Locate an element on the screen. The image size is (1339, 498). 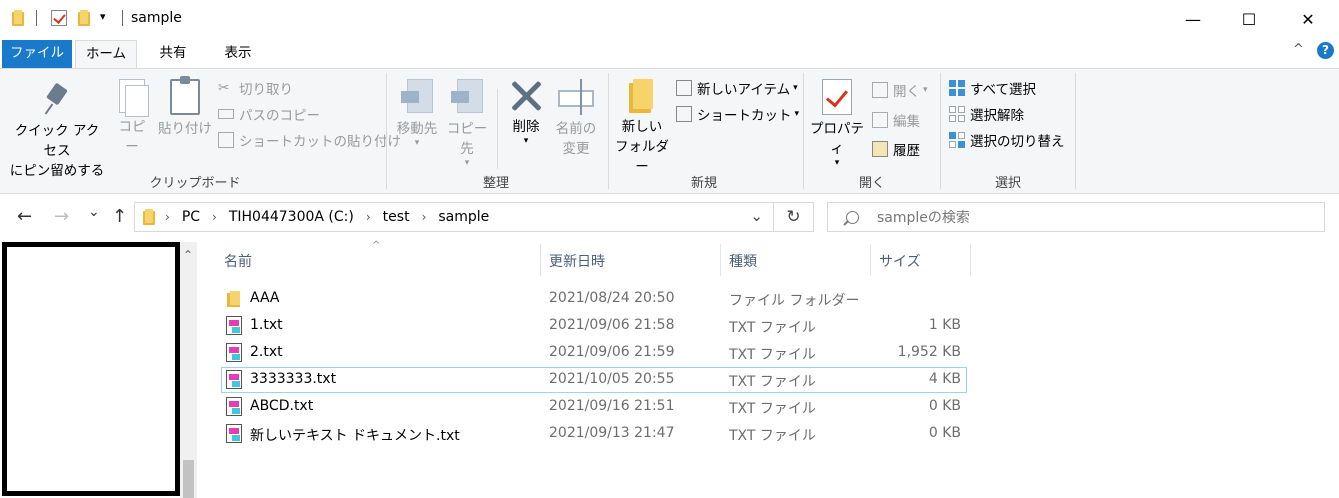
shortcut-button: ショートカット ▾ is located at coordinates (737, 114).